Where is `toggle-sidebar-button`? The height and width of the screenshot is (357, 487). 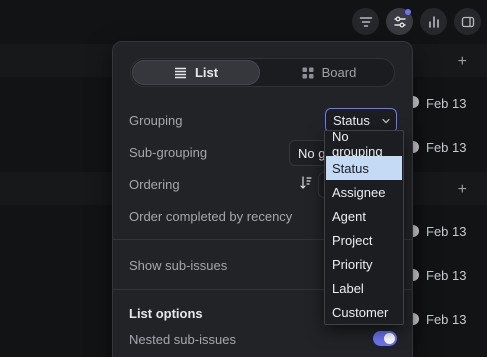 toggle-sidebar-button is located at coordinates (467, 21).